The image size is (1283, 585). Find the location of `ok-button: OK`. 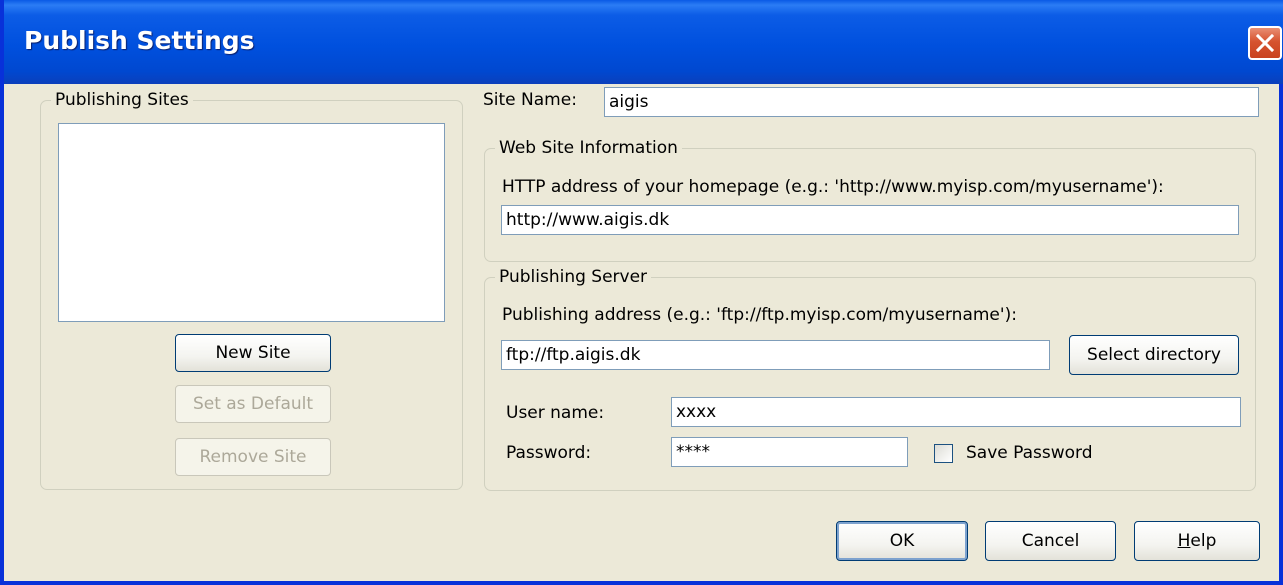

ok-button: OK is located at coordinates (902, 541).